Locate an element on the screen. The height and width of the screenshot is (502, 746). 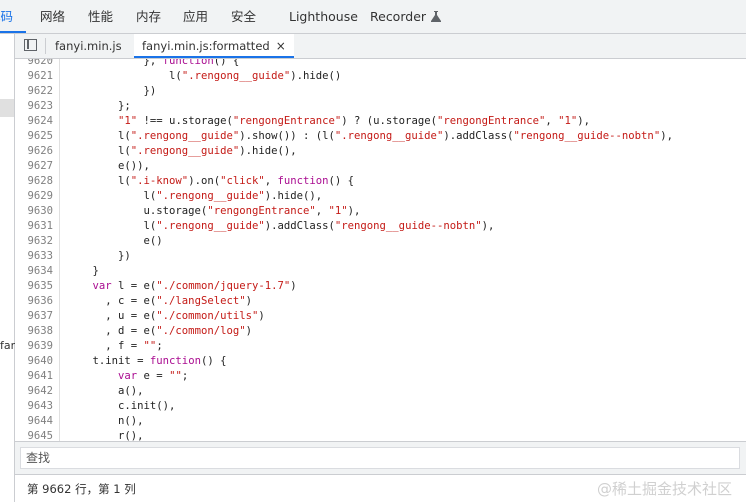
line-number: 9636 is located at coordinates (34, 301).